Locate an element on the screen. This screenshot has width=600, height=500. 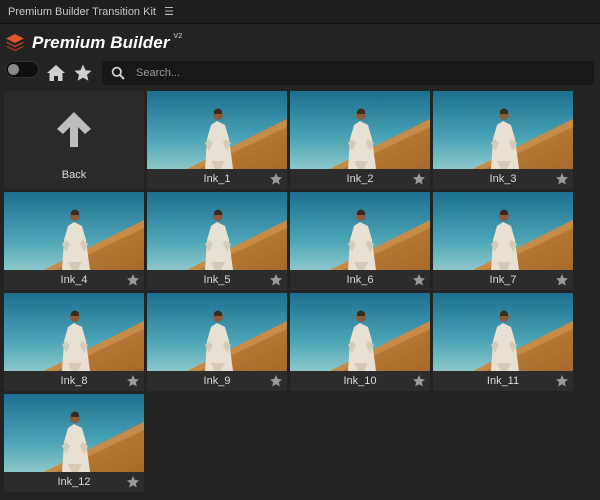
home-icon is located at coordinates (56, 73).